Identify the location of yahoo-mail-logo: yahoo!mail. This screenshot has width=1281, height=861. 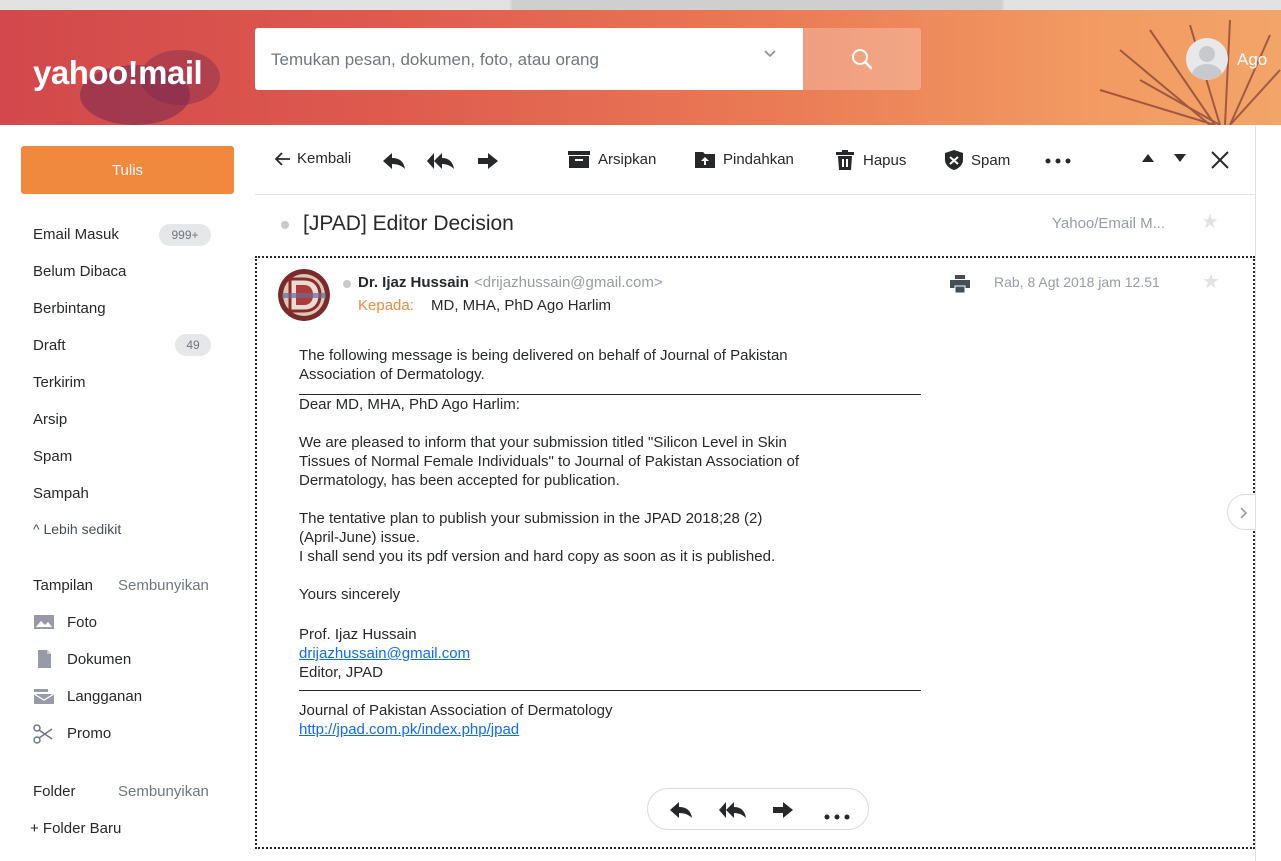
(118, 73).